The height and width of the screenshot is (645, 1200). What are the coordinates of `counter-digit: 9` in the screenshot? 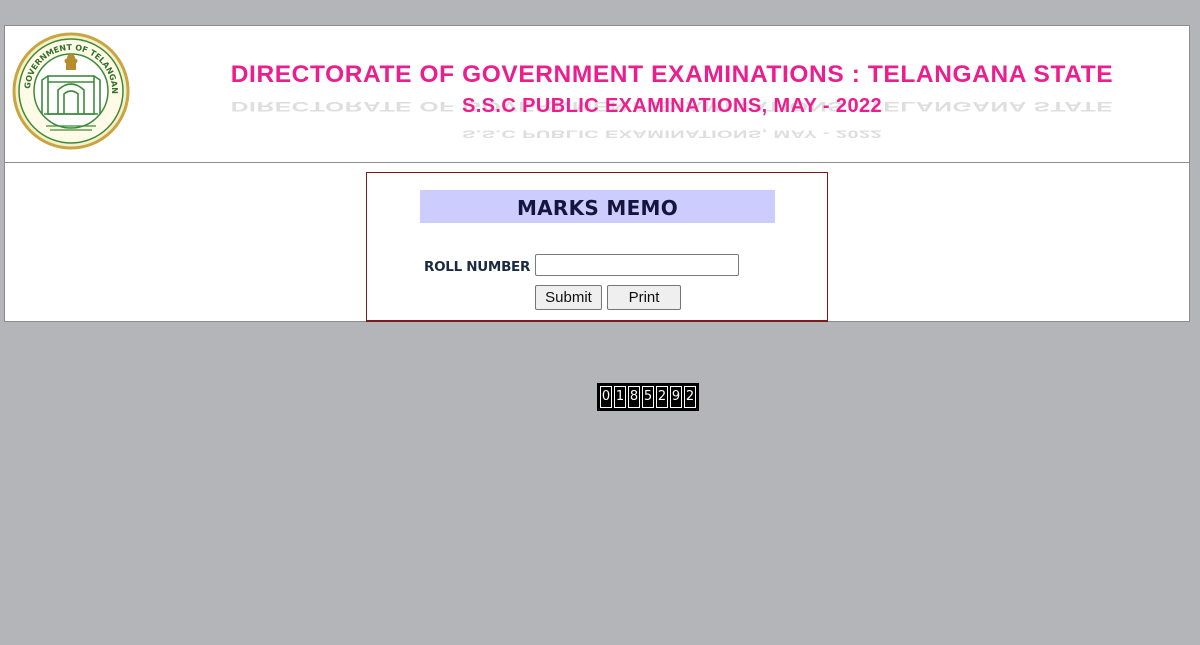 It's located at (676, 397).